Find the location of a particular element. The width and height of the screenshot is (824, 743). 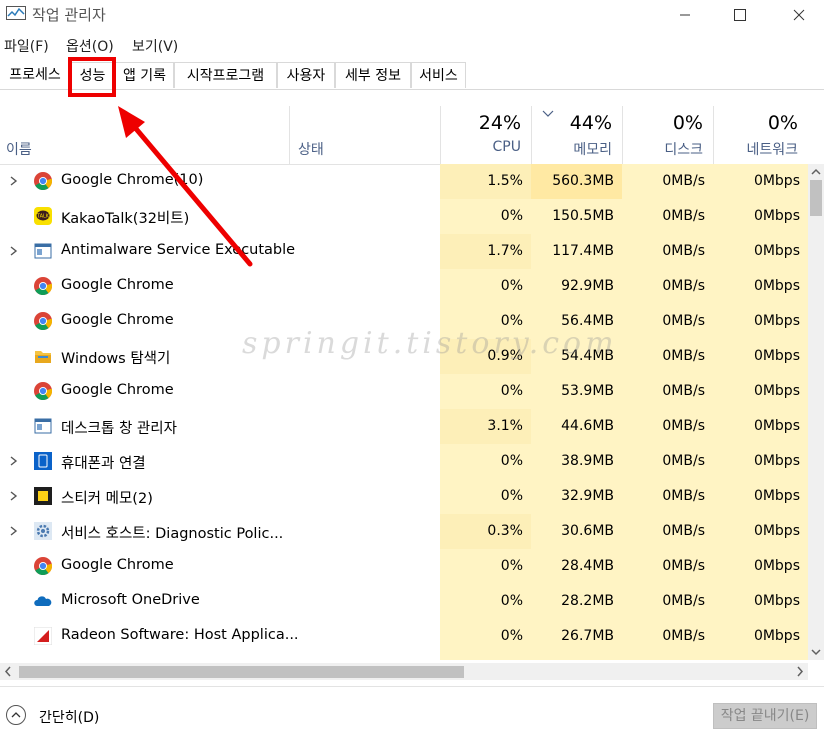

tab-details: 세부 정보 is located at coordinates (373, 75).